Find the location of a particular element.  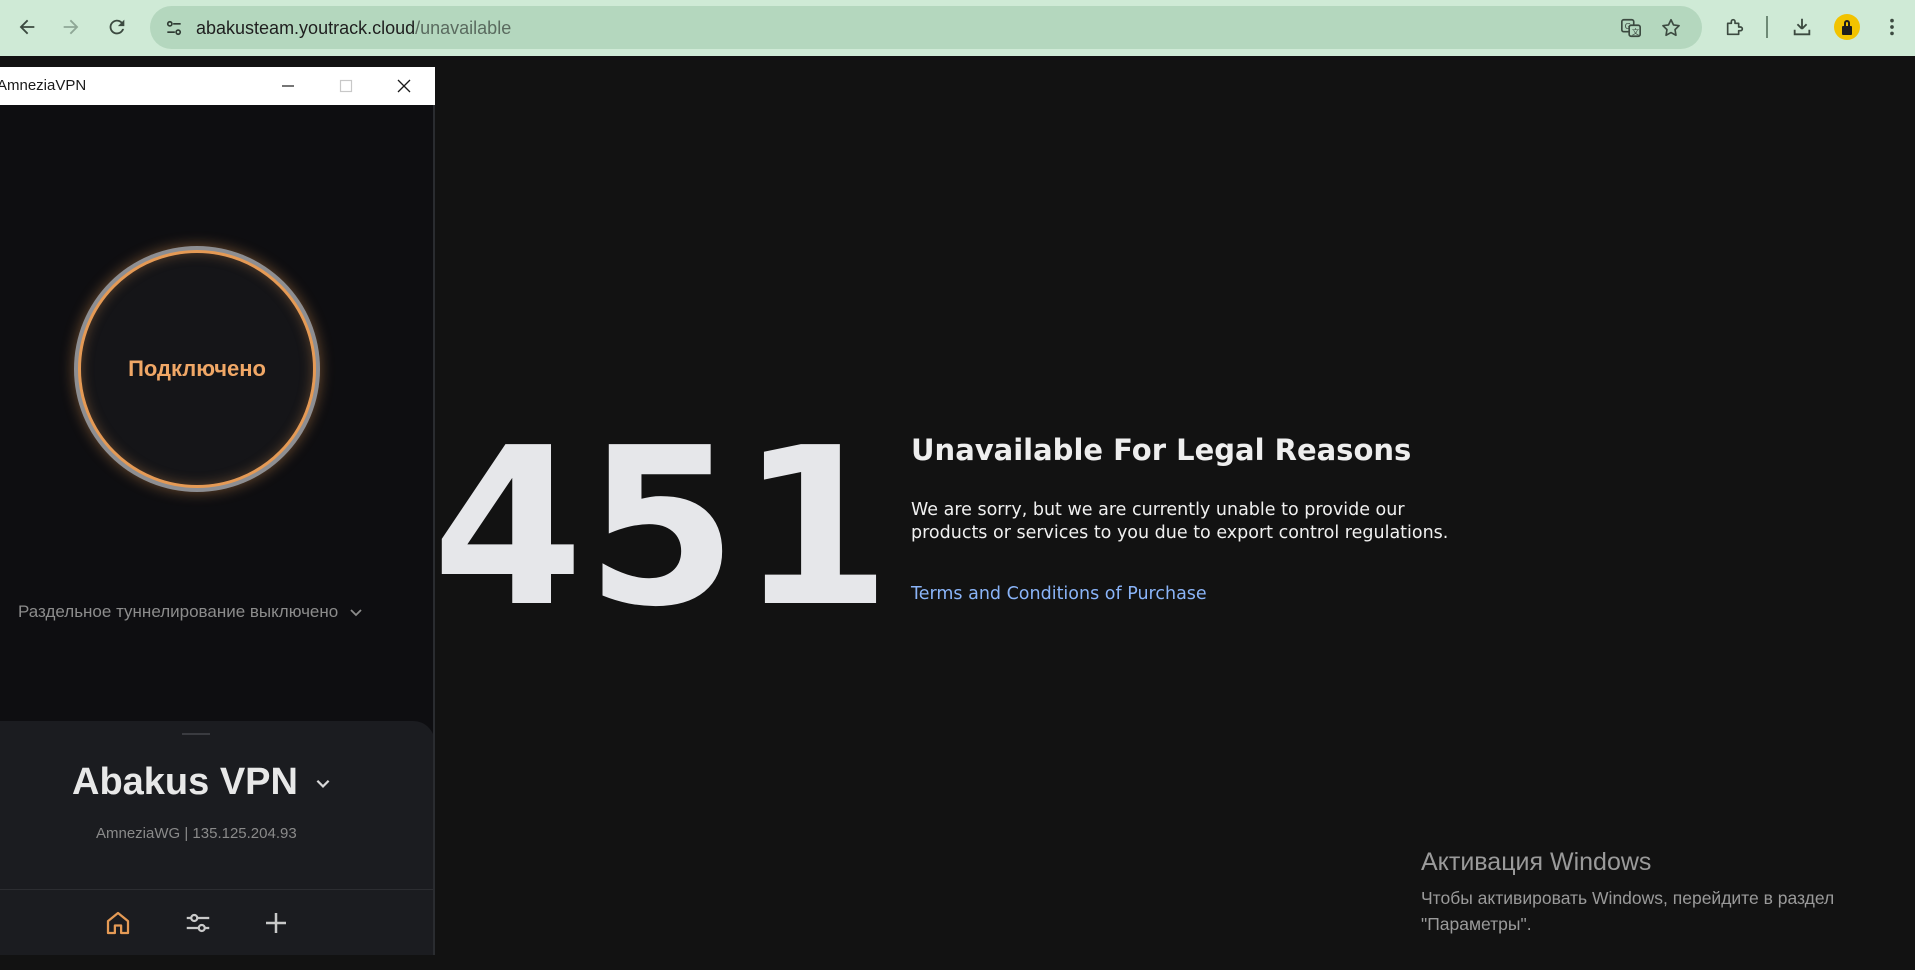

drag-handle is located at coordinates (196, 734).